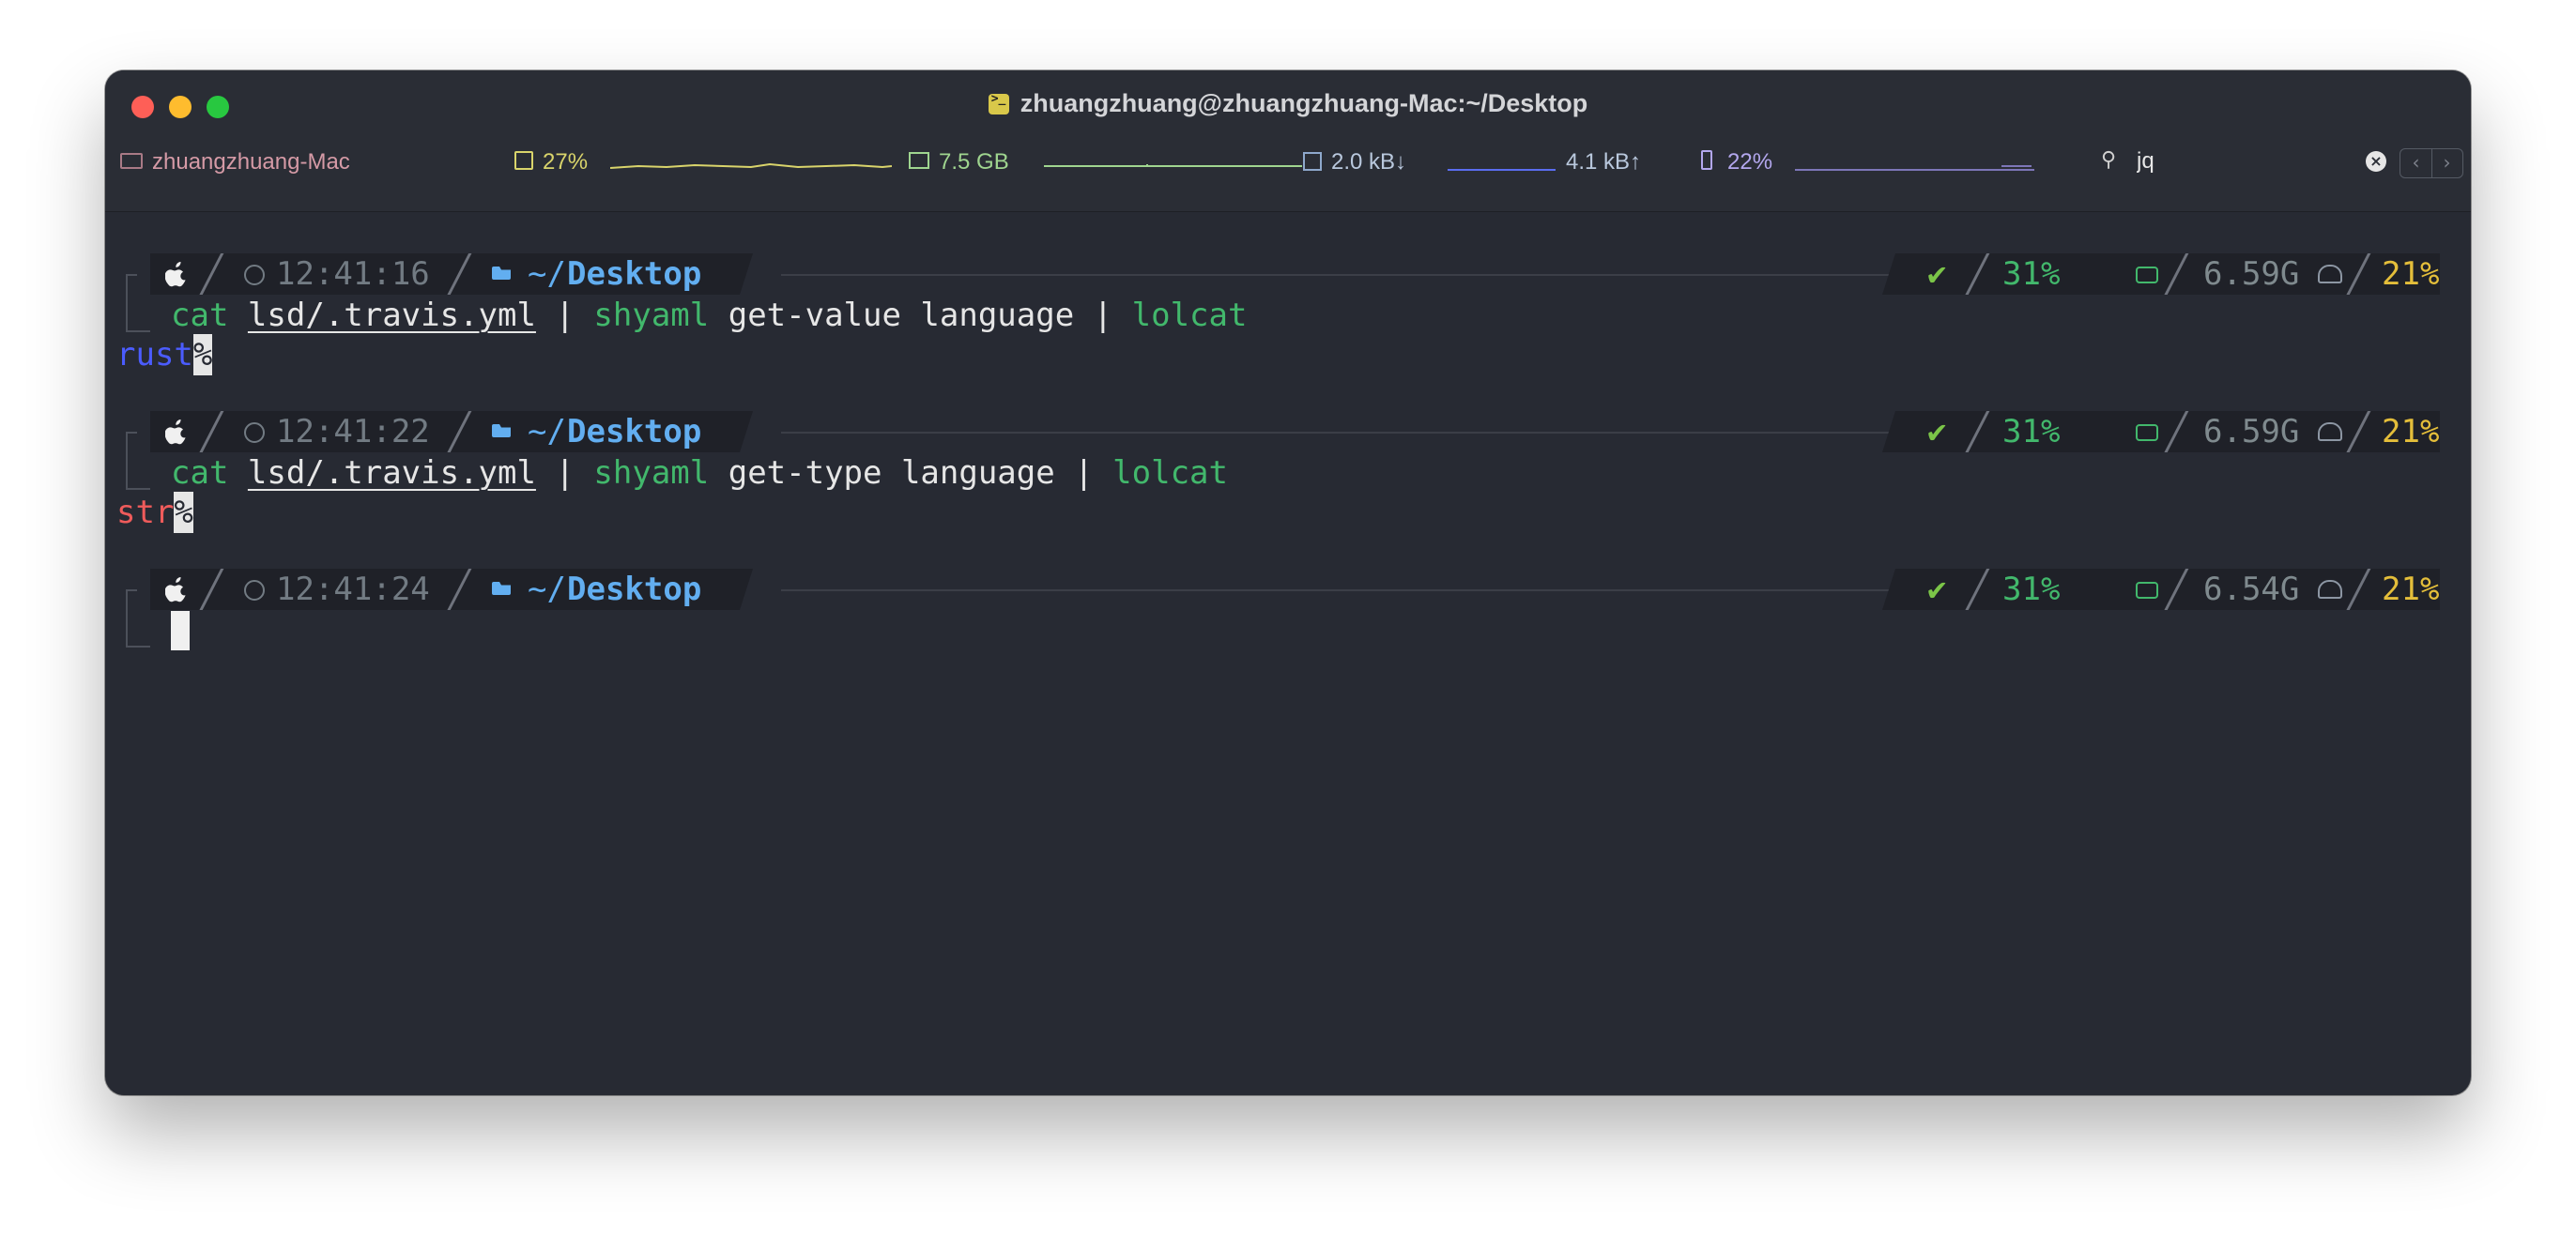 Image resolution: width=2576 pixels, height=1235 pixels. I want to click on prompt-time: 12:41:22, so click(353, 431).